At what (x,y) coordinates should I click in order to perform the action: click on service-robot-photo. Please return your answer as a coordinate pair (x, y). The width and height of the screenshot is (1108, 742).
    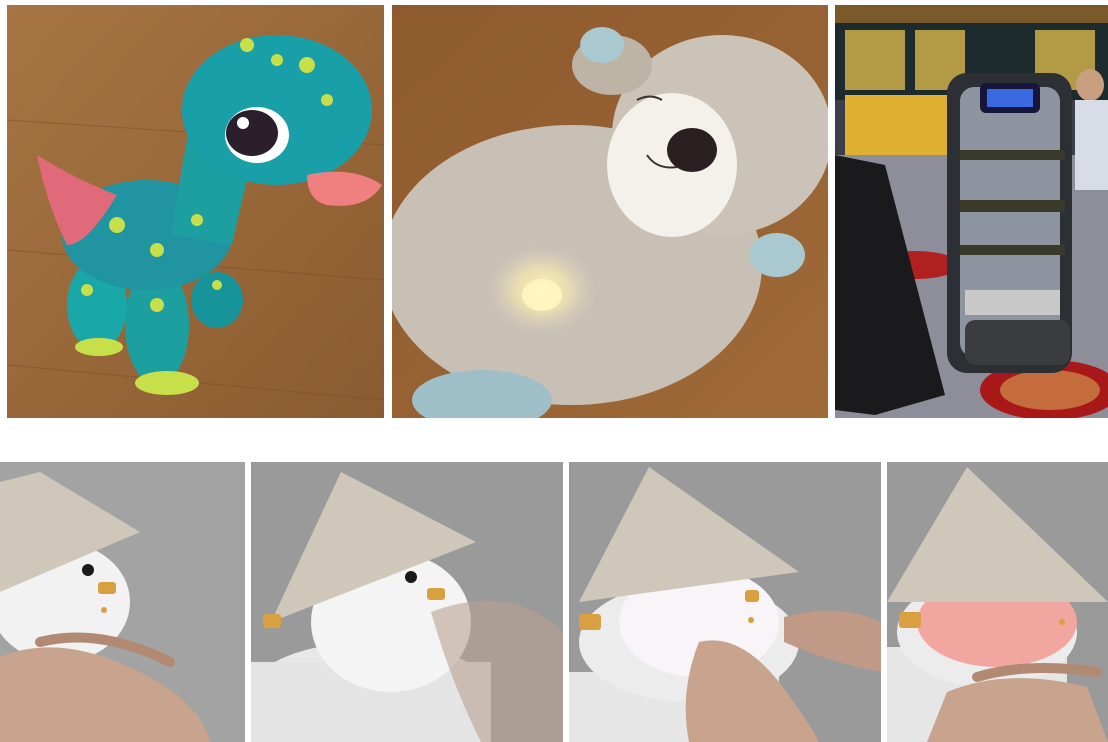
    Looking at the image, I should click on (971, 211).